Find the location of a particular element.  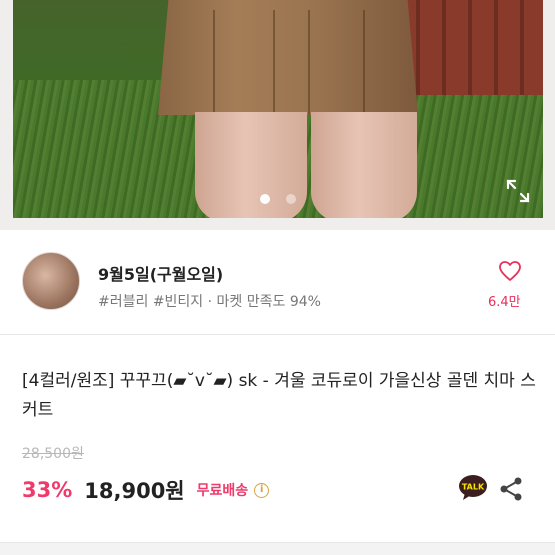

seller-name: 9월5일(구월오일) is located at coordinates (160, 273).